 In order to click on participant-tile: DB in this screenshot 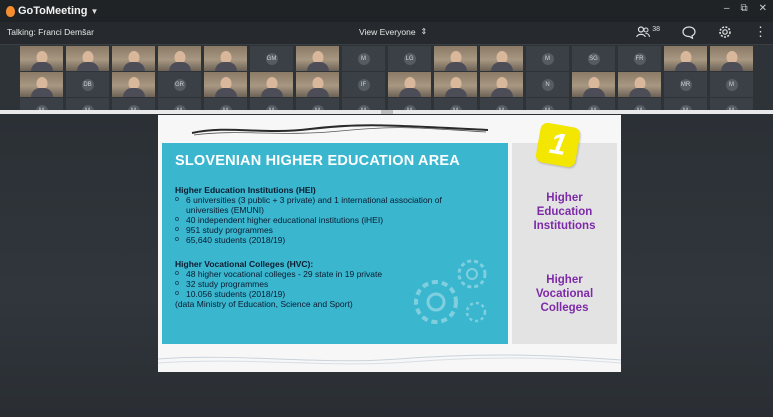, I will do `click(87, 84)`.